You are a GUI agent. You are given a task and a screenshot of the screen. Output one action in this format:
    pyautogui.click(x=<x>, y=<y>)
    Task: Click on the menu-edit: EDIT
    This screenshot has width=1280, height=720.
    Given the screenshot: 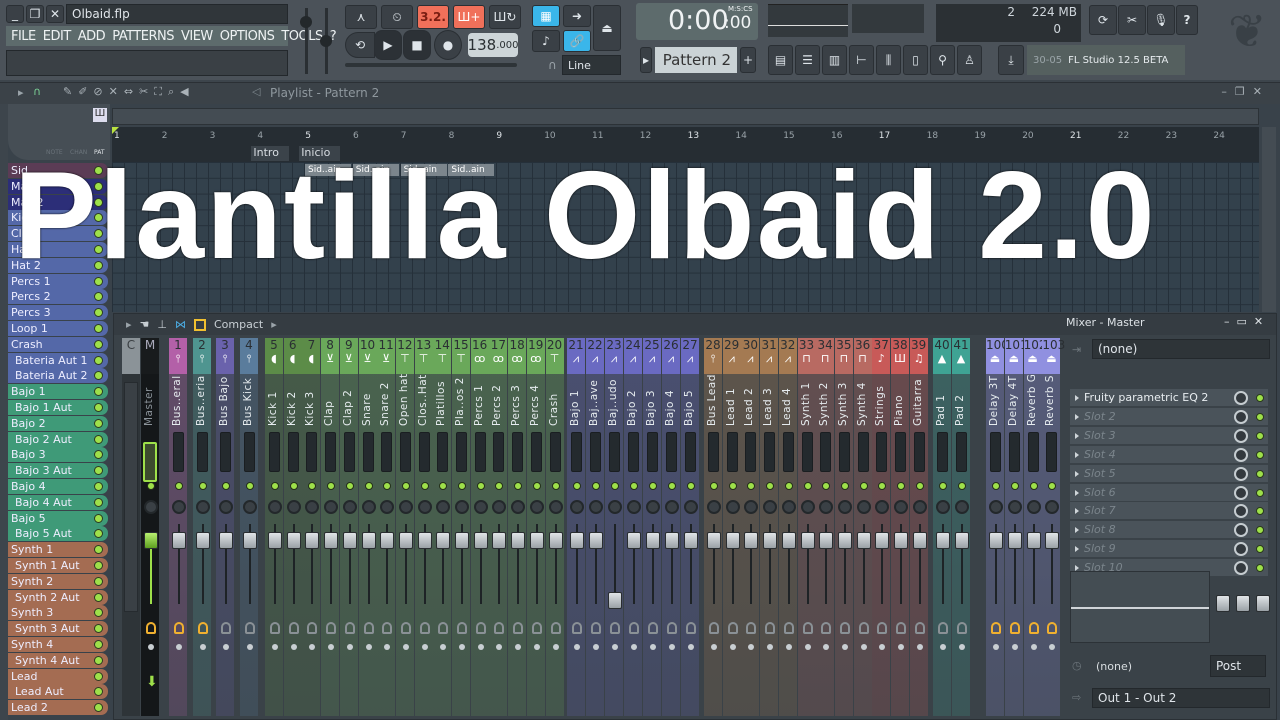 What is the action you would take?
    pyautogui.click(x=57, y=36)
    